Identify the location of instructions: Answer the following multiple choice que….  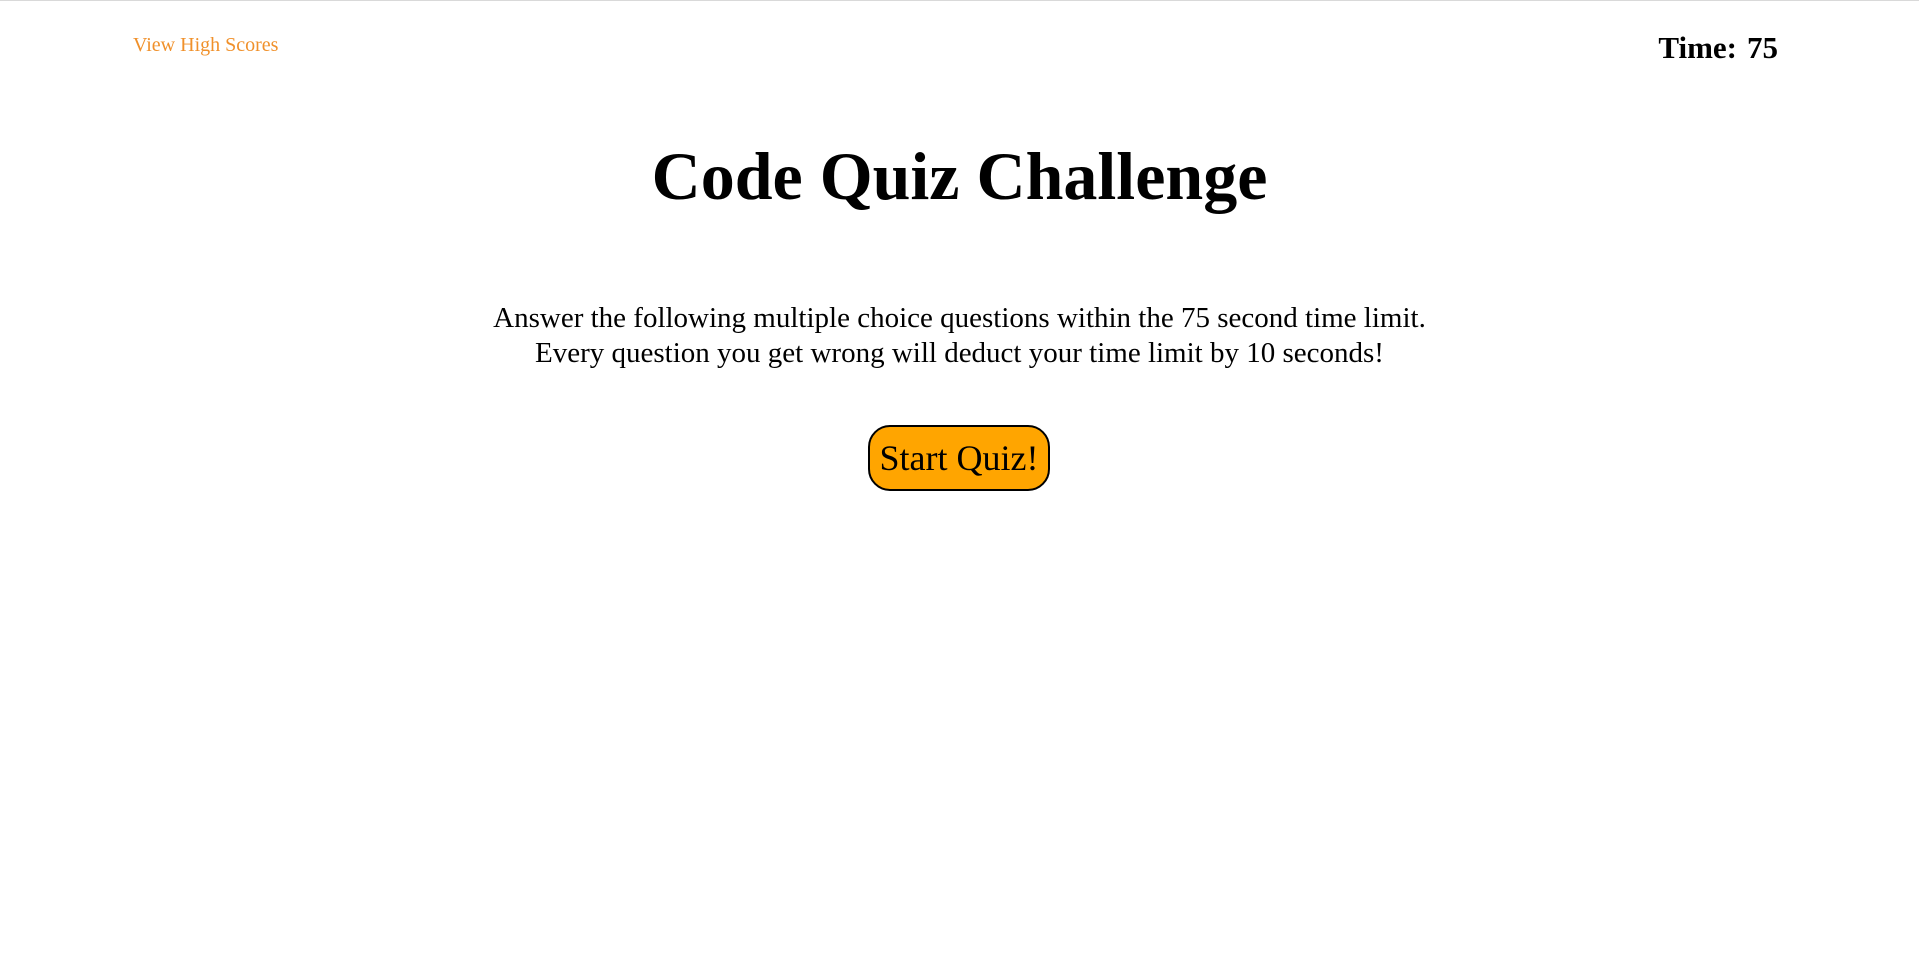
(959, 336).